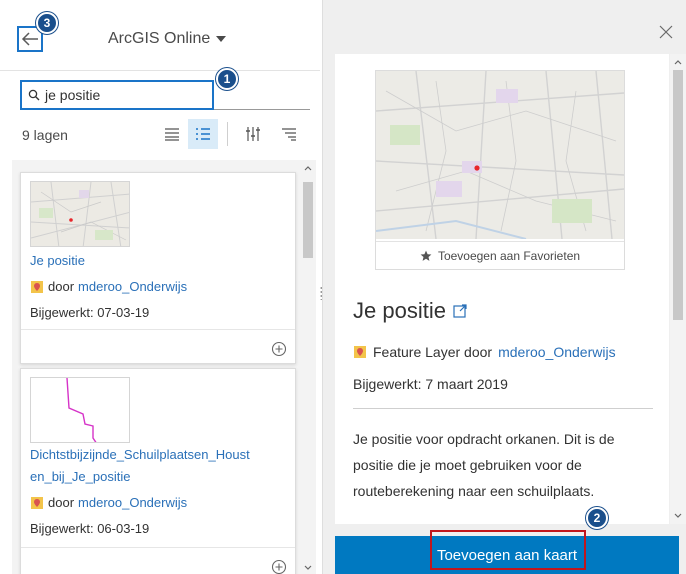  I want to click on layer-title: Je positie, so click(410, 311).